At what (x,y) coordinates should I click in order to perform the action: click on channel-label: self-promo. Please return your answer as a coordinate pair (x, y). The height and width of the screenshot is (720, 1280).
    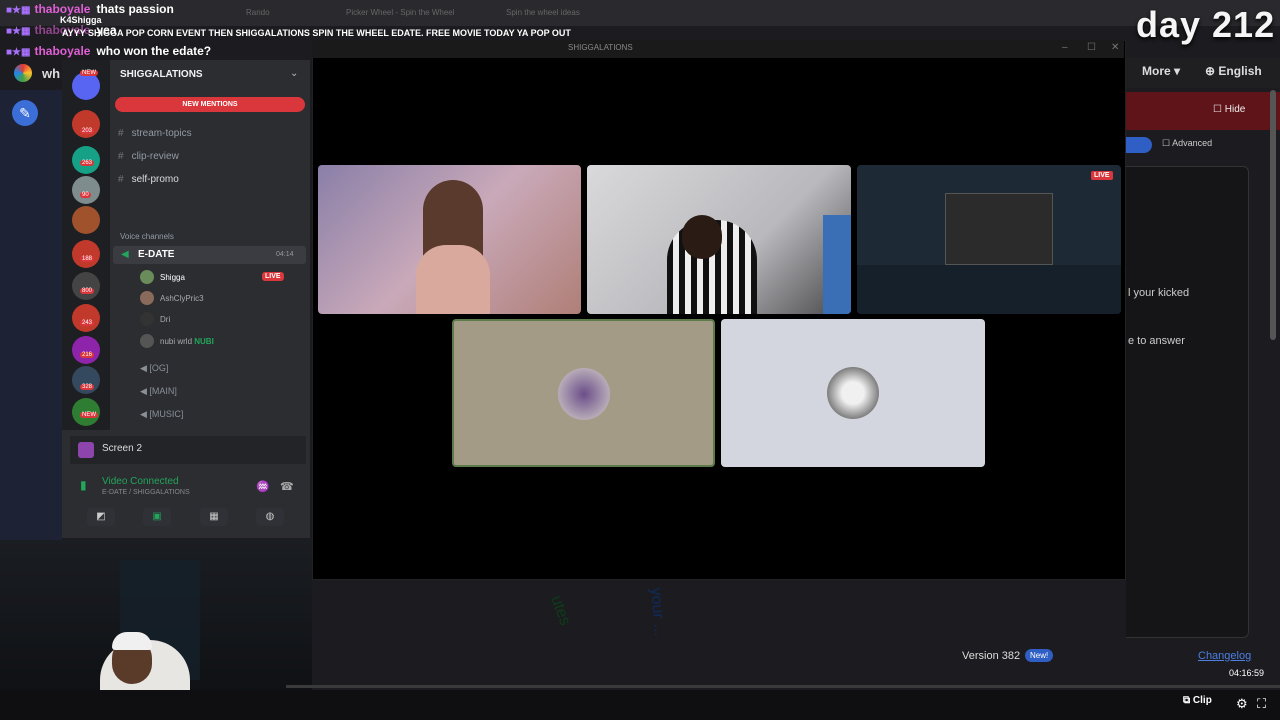
    Looking at the image, I should click on (155, 179).